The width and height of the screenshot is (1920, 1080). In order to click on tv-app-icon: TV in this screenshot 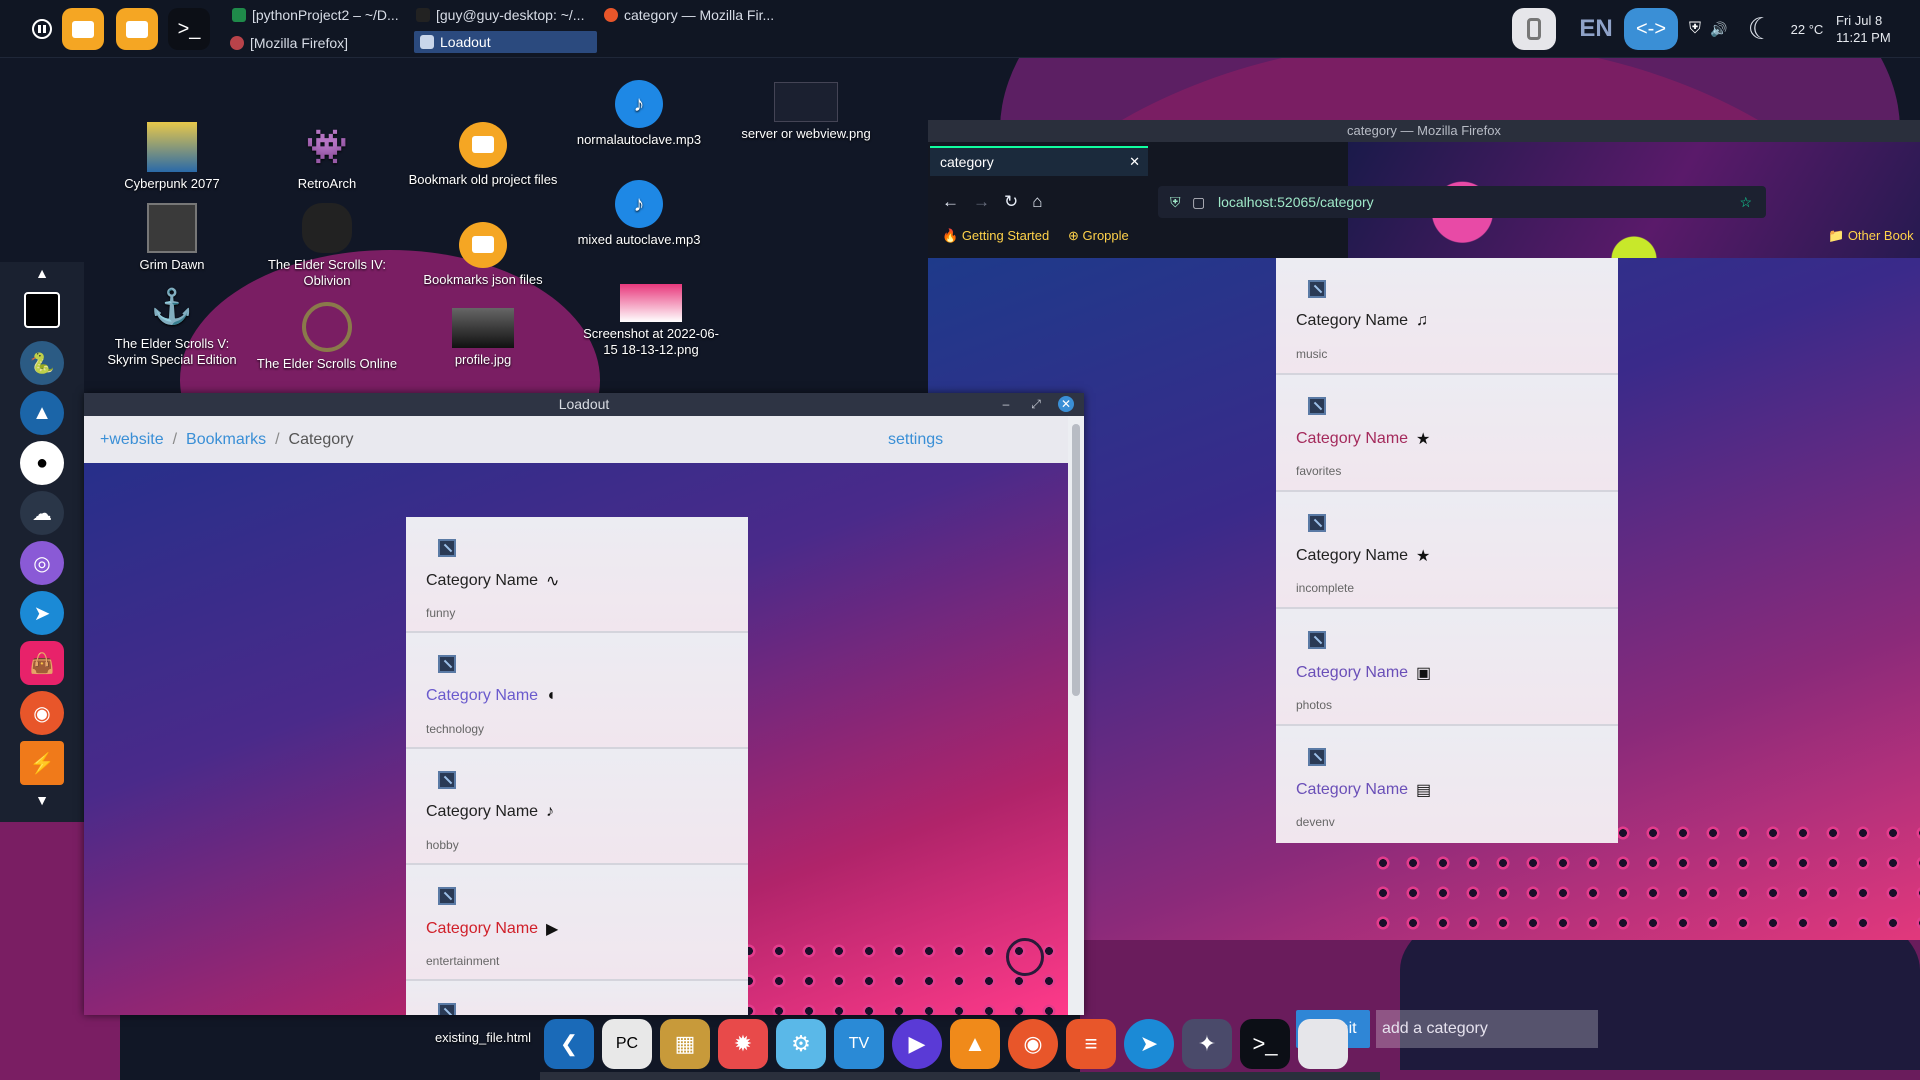, I will do `click(859, 1044)`.